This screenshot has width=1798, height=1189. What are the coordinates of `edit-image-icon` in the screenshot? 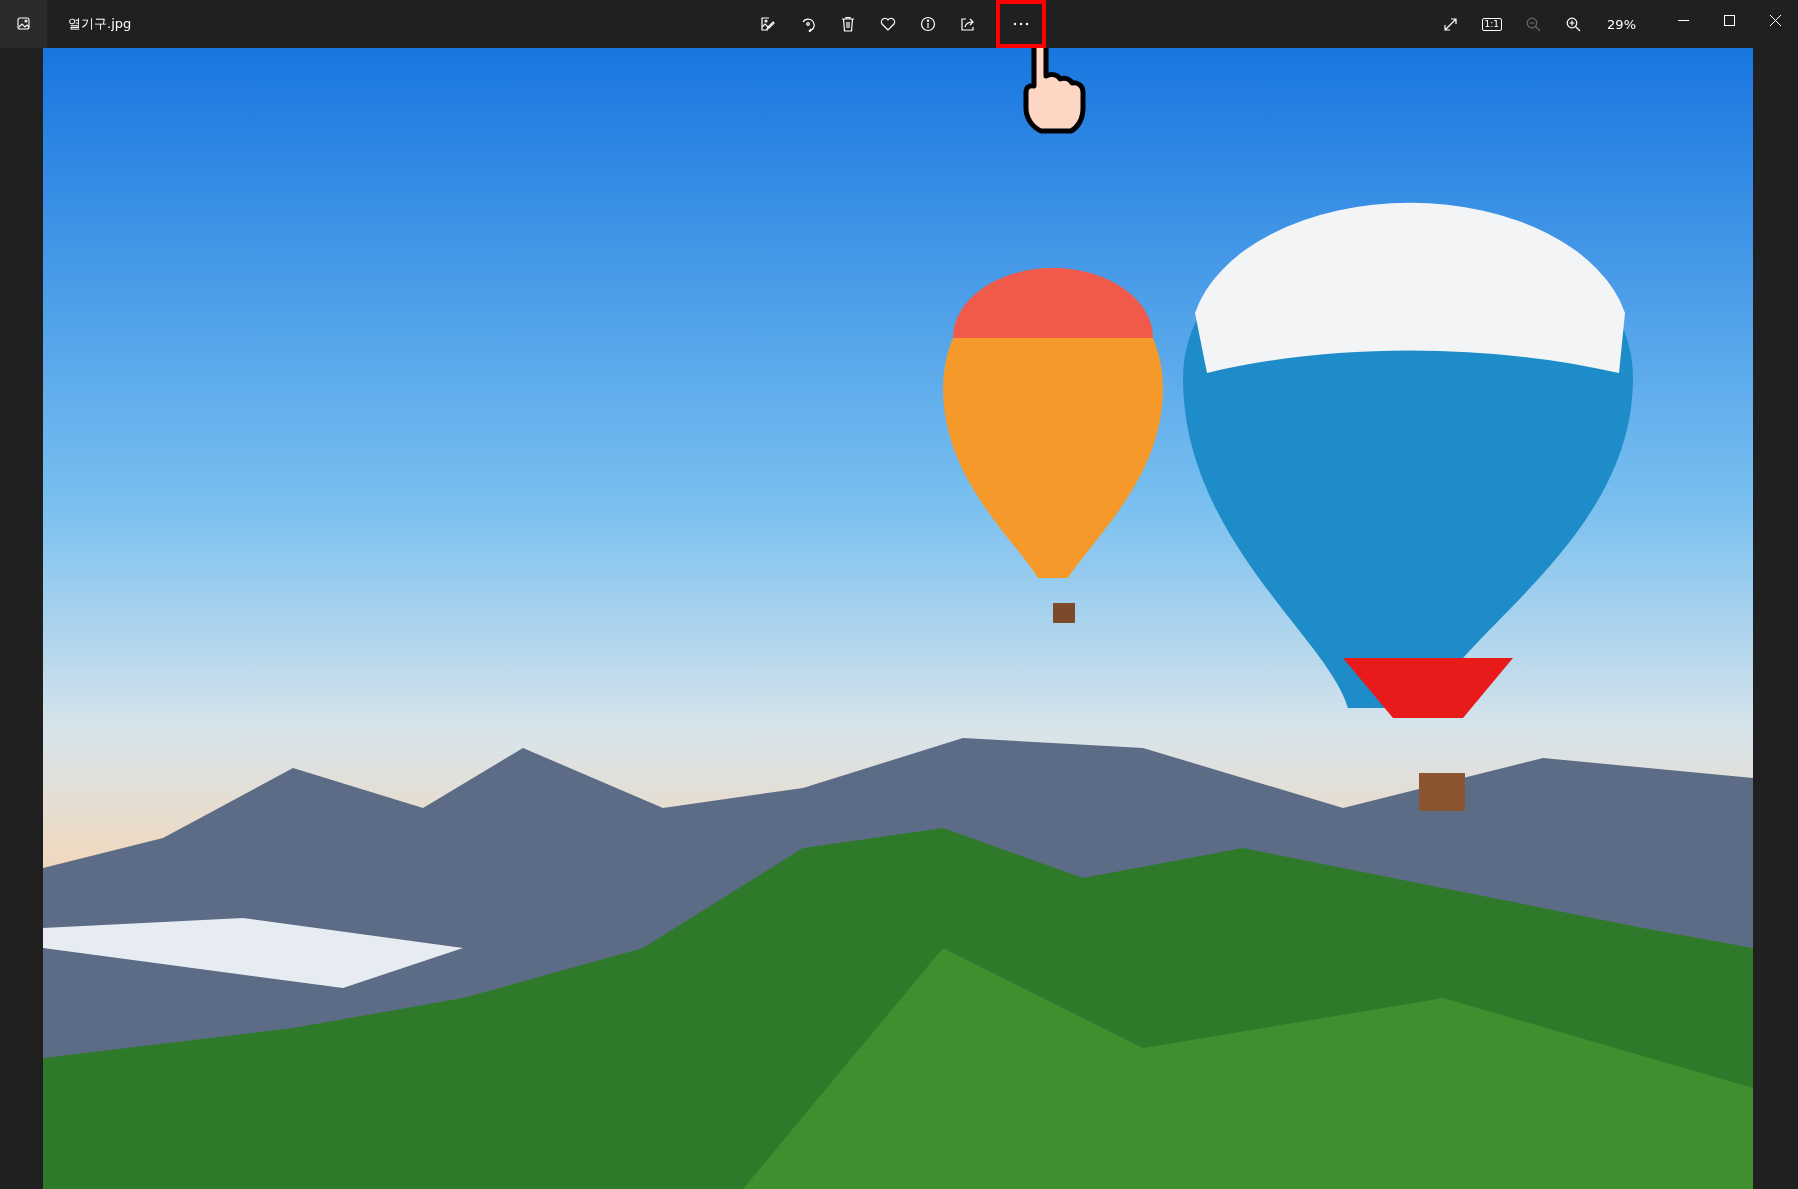 It's located at (768, 24).